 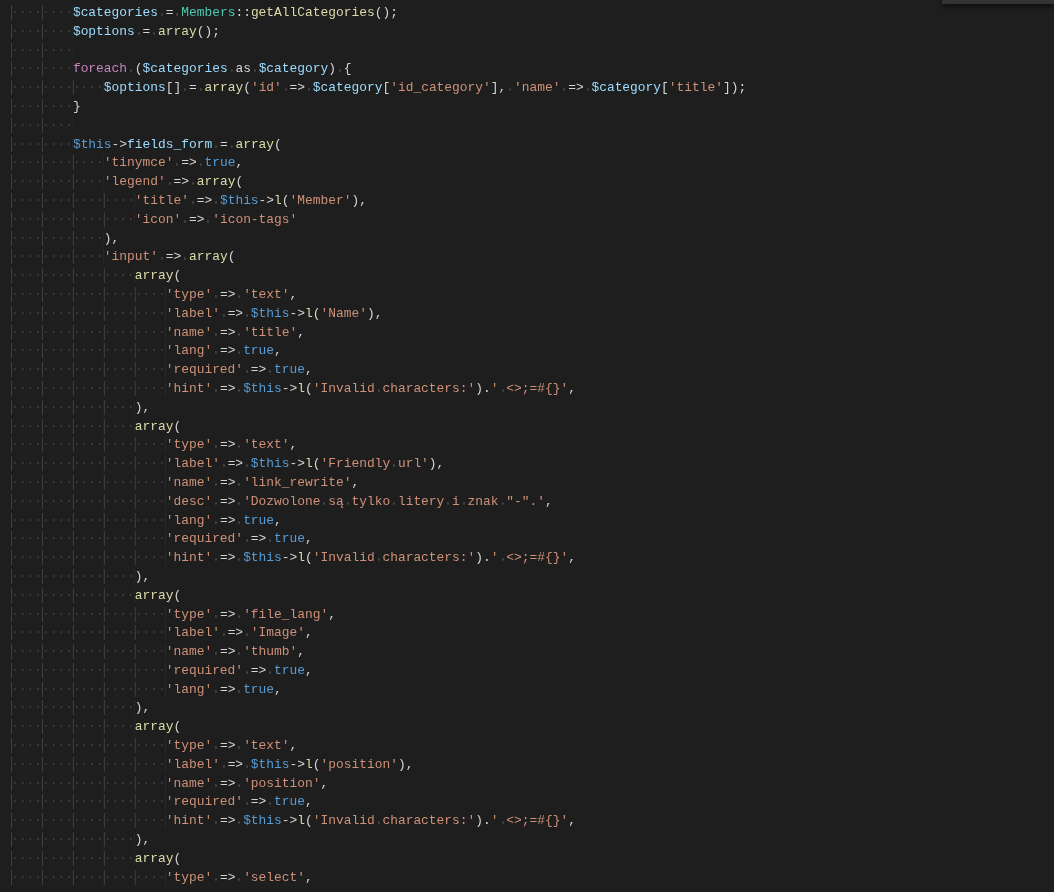 I want to click on code-line: ····················'name' => 'position',, so click(x=170, y=783).